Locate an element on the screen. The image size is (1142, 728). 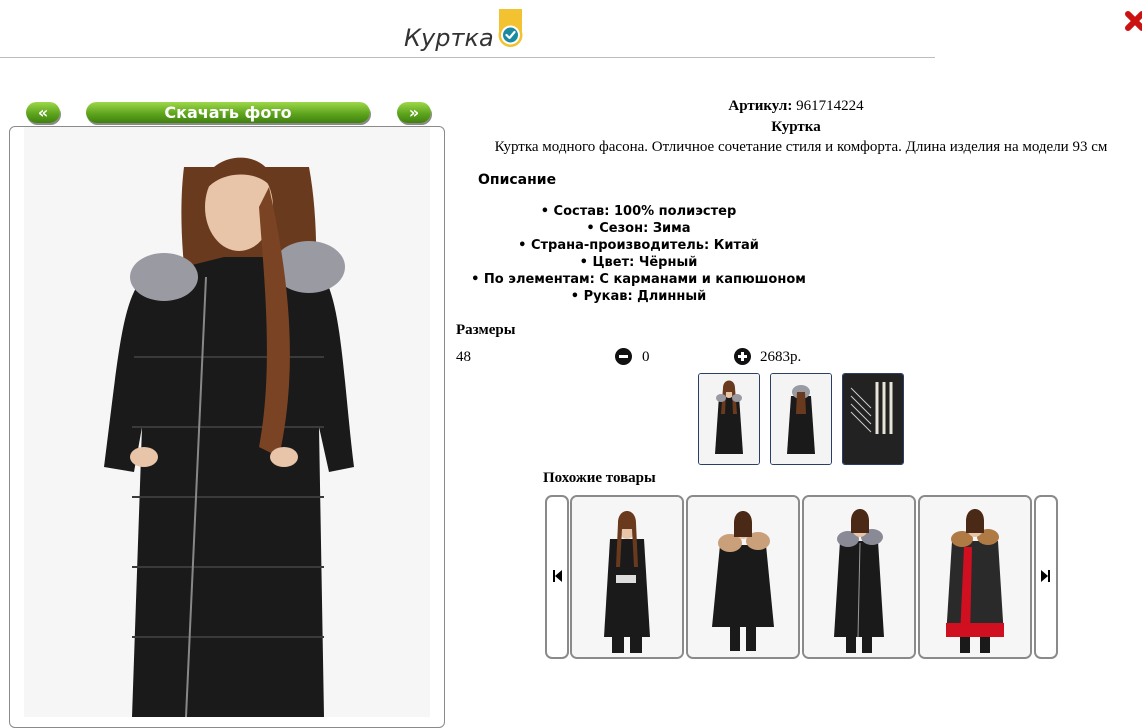
spec-item: Страна-производитель: Китай is located at coordinates (638, 245).